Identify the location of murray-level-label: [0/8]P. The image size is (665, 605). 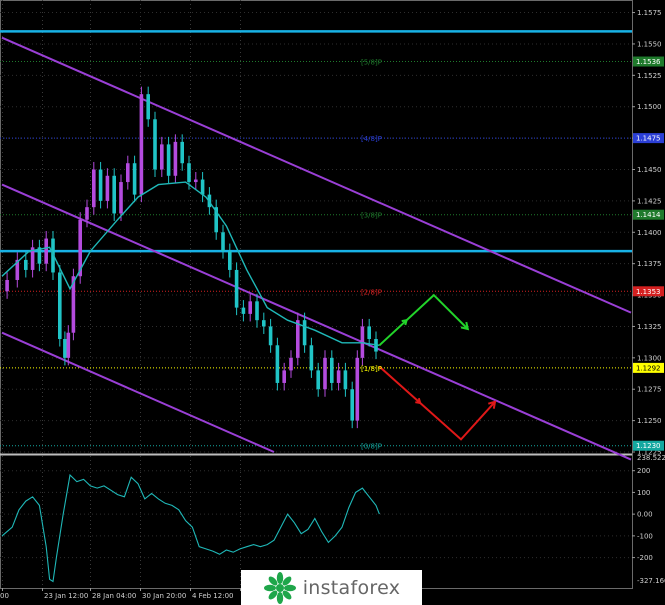
(371, 447).